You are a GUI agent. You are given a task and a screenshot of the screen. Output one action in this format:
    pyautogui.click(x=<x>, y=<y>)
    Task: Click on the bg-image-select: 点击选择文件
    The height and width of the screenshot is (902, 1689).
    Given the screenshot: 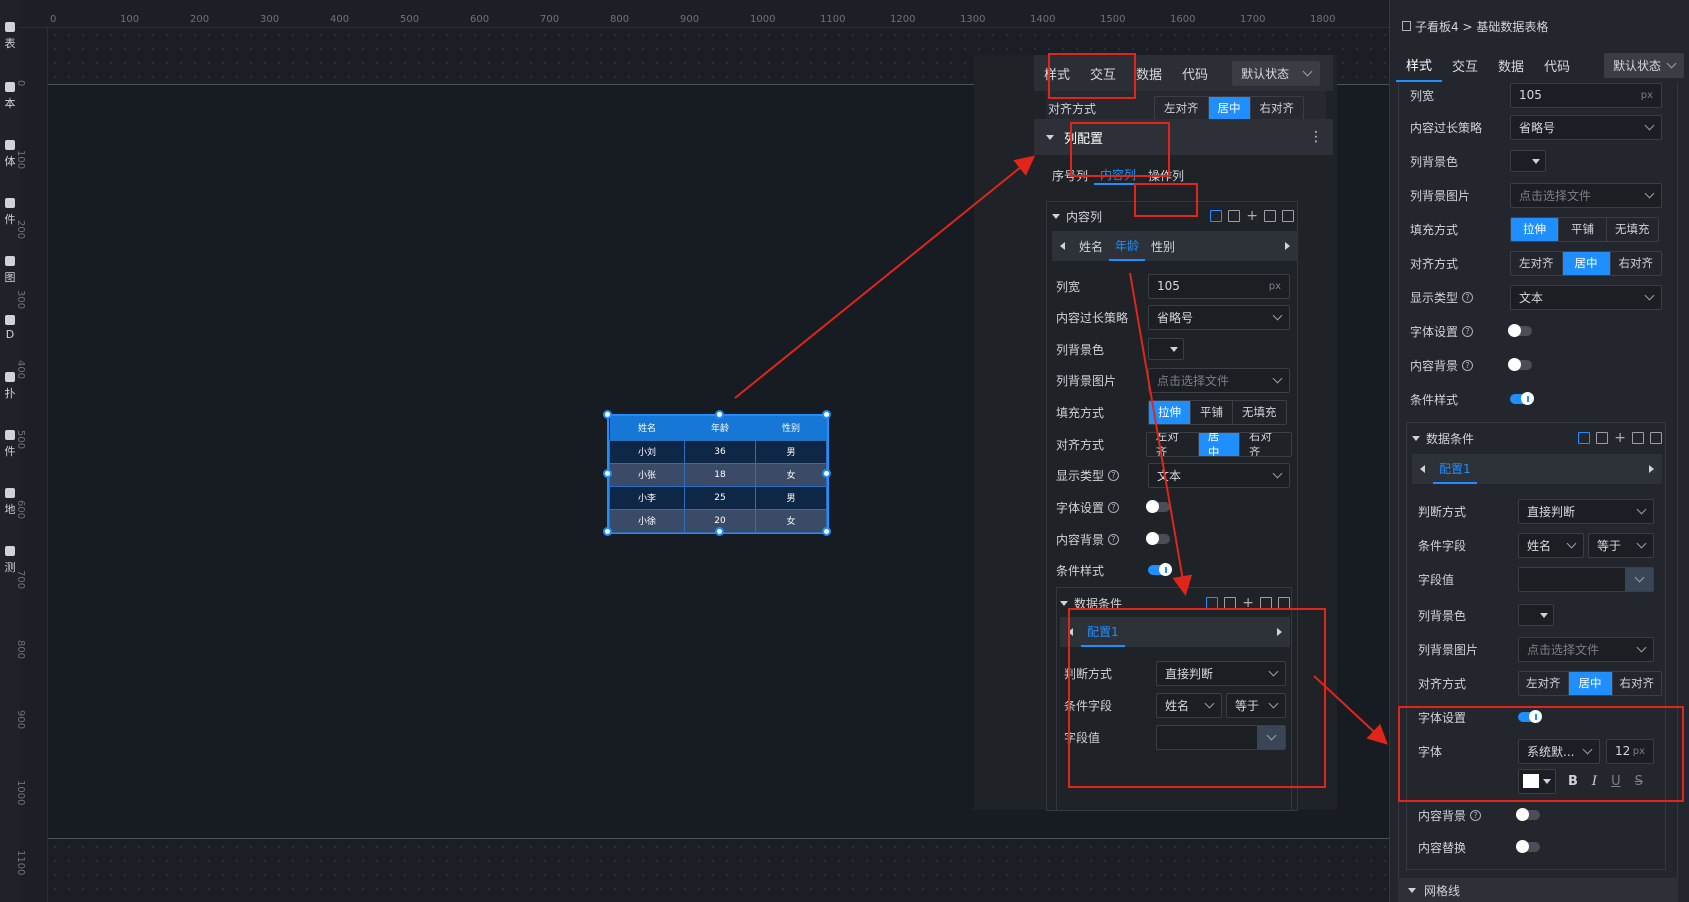 What is the action you would take?
    pyautogui.click(x=1219, y=380)
    